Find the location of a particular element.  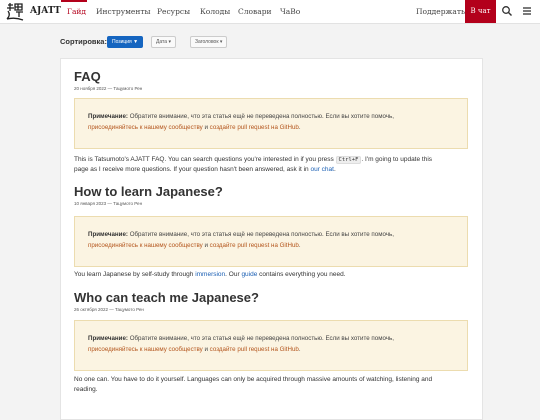

nav-item-guide: Гайд is located at coordinates (76, 11).